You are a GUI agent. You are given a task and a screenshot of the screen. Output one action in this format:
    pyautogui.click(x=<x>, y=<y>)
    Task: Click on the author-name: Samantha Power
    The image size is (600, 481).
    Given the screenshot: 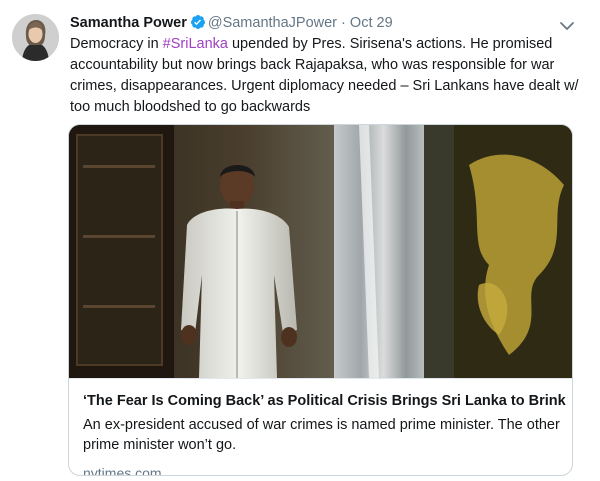 What is the action you would take?
    pyautogui.click(x=128, y=23)
    